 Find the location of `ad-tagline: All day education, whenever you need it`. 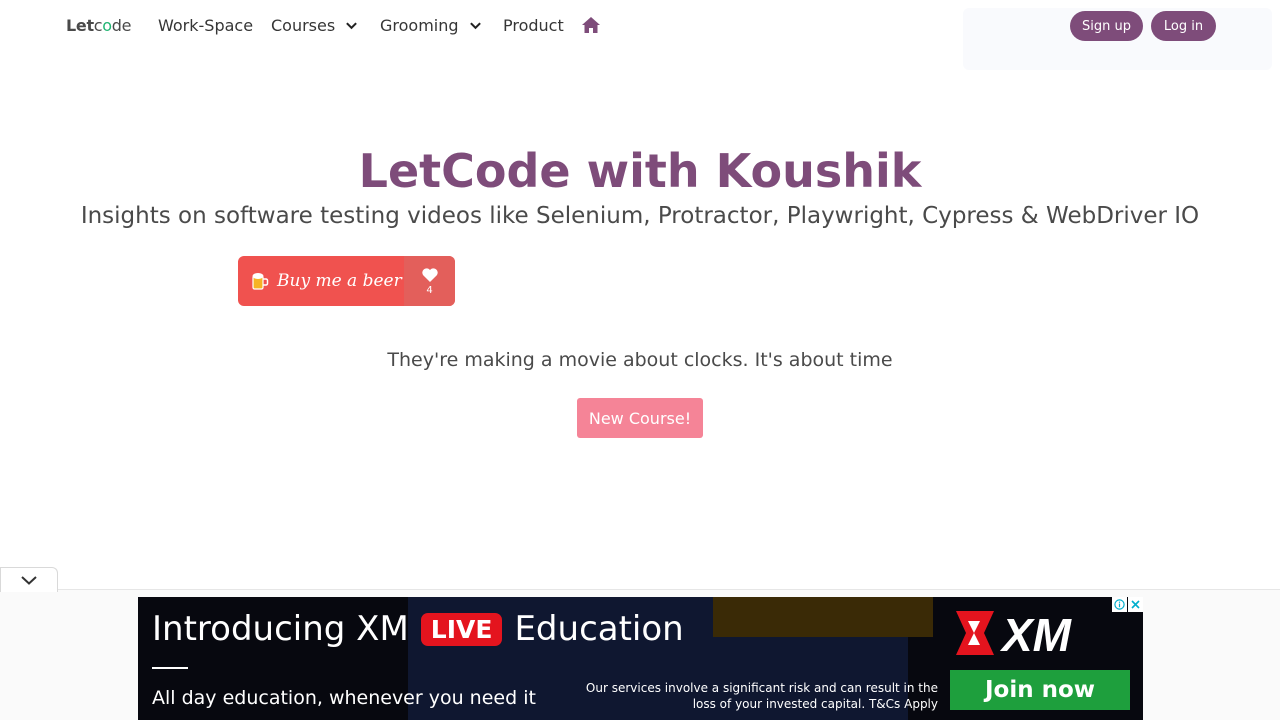

ad-tagline: All day education, whenever you need it is located at coordinates (344, 698).